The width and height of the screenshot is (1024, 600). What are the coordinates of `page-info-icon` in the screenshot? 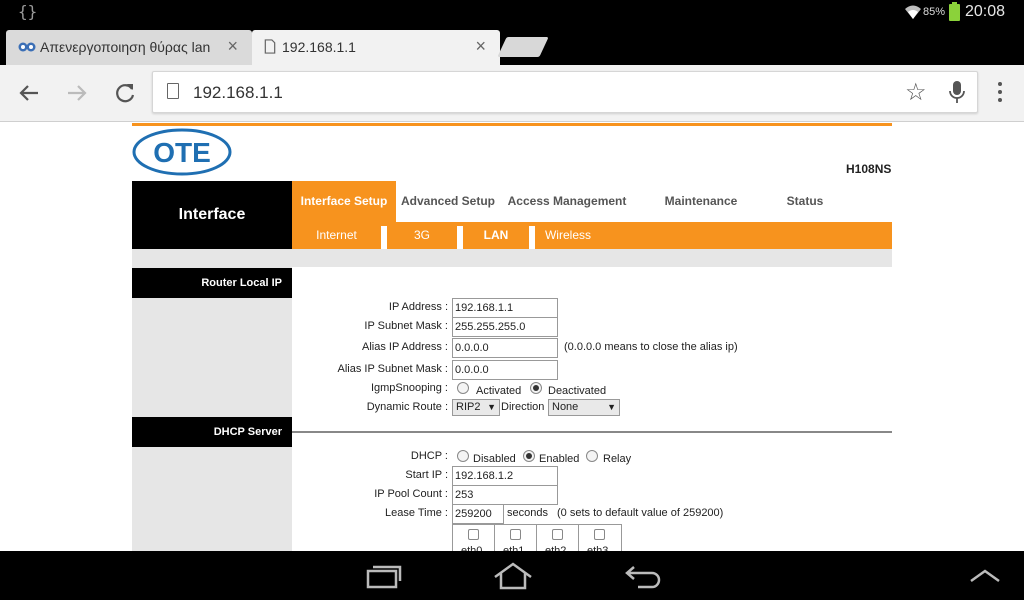 It's located at (173, 91).